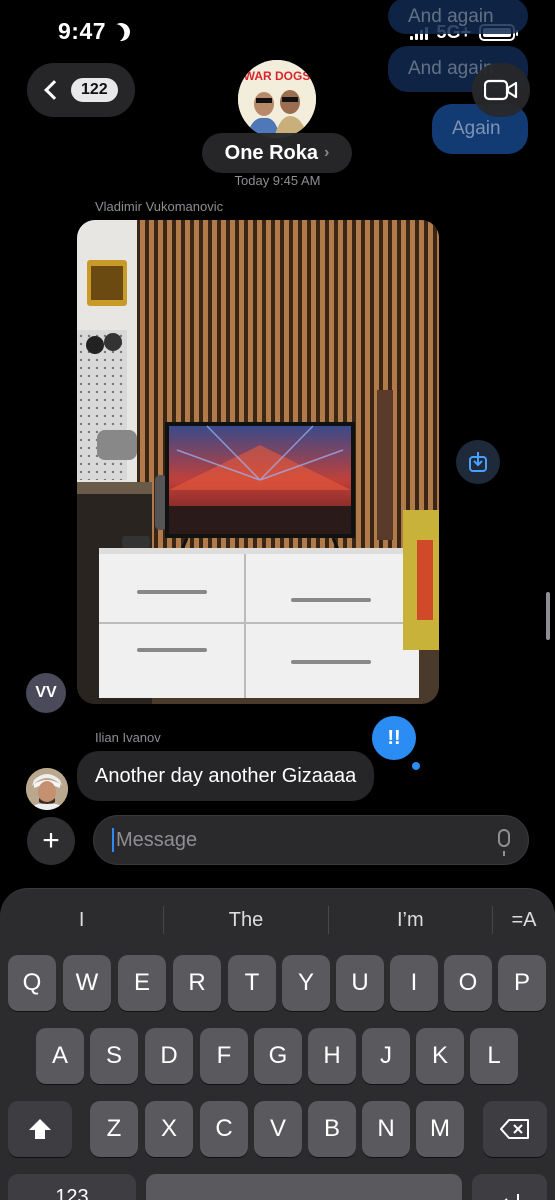 Image resolution: width=555 pixels, height=1200 pixels. What do you see at coordinates (46, 693) in the screenshot?
I see `sender-avatar: VV` at bounding box center [46, 693].